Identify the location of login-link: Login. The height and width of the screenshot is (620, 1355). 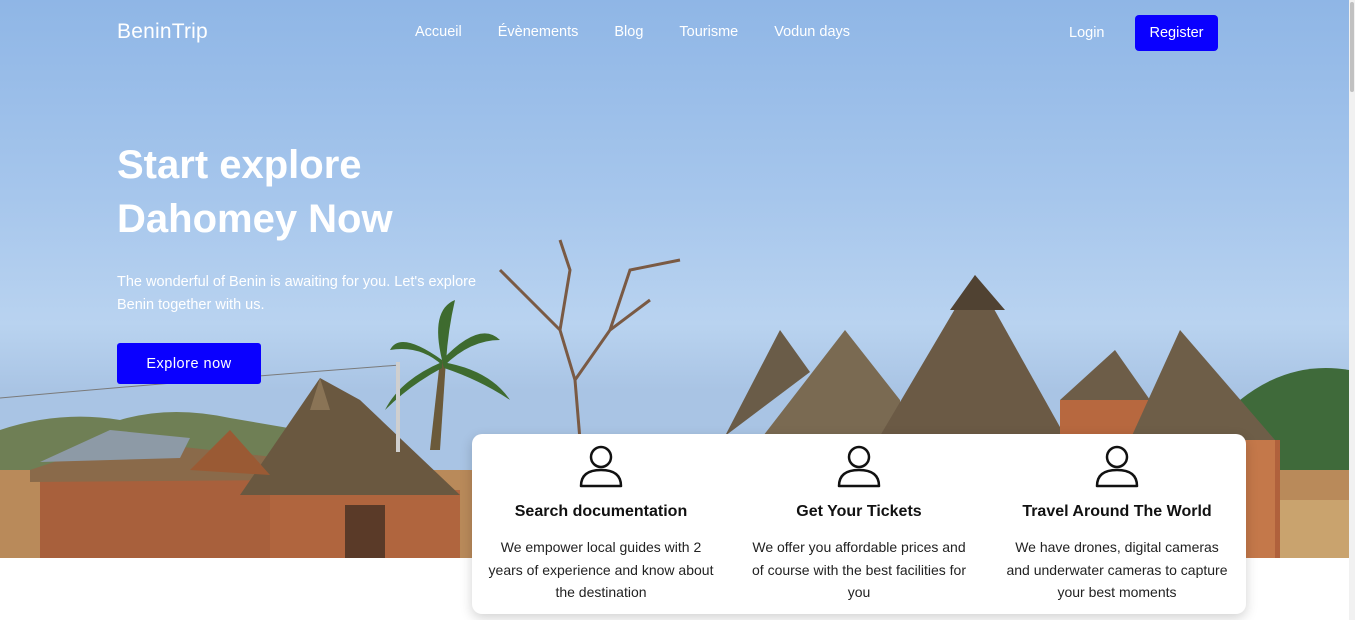
(1086, 33).